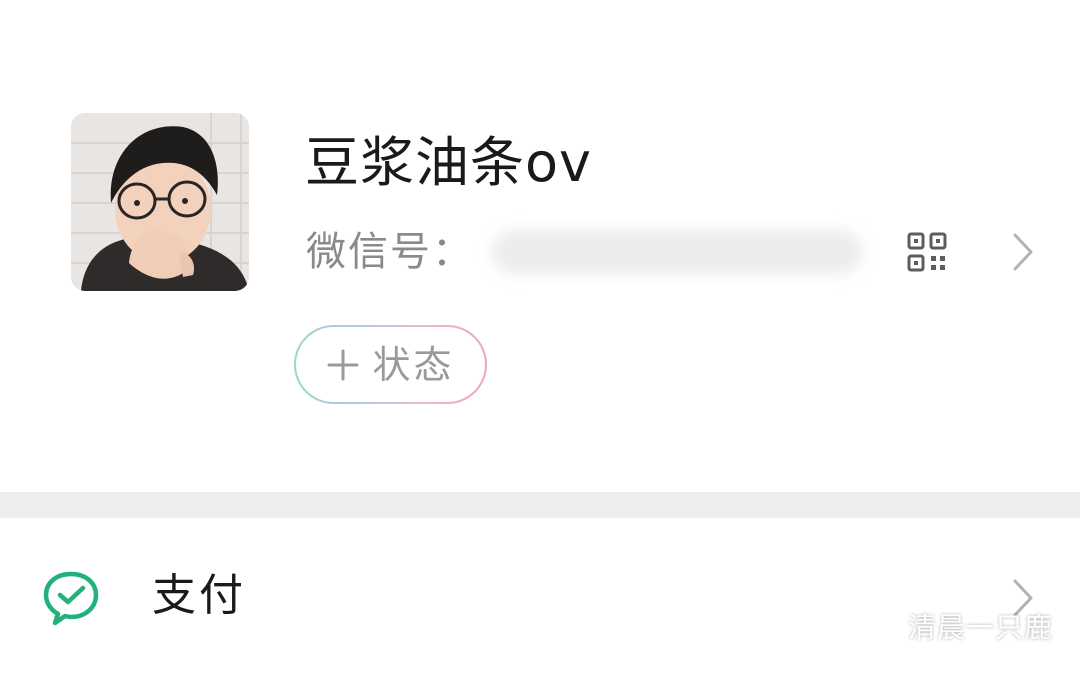  What do you see at coordinates (878, 625) in the screenshot?
I see `wechat-official-account-icon` at bounding box center [878, 625].